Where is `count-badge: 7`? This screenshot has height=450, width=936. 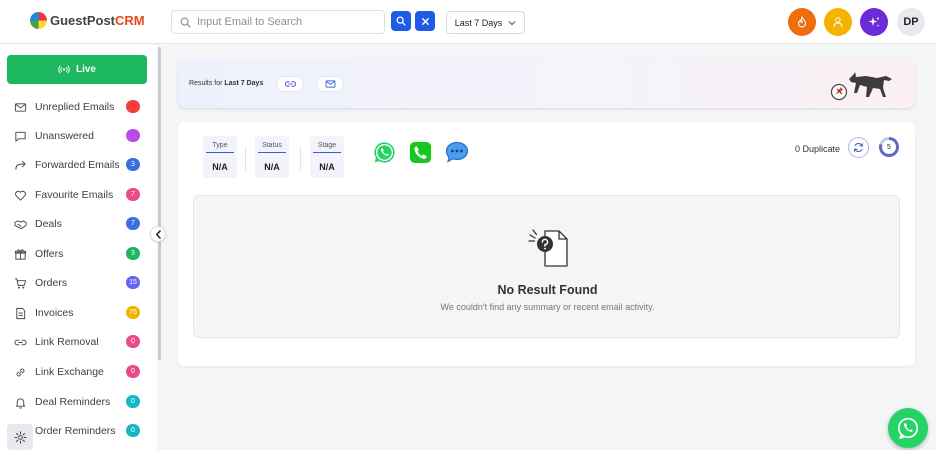
count-badge: 7 is located at coordinates (133, 194).